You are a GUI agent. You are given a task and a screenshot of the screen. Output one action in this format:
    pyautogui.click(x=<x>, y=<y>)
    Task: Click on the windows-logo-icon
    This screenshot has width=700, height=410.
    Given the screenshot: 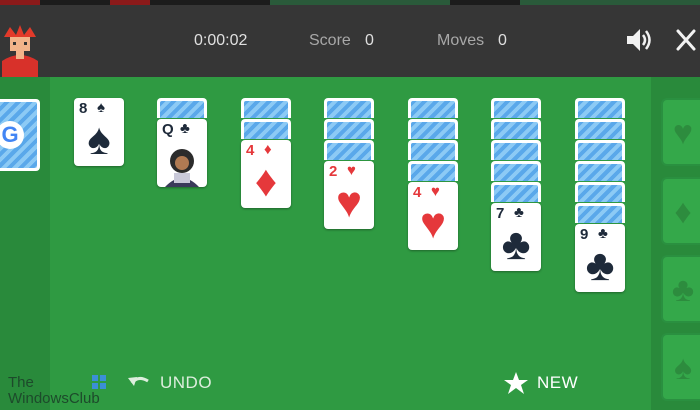 What is the action you would take?
    pyautogui.click(x=99, y=382)
    